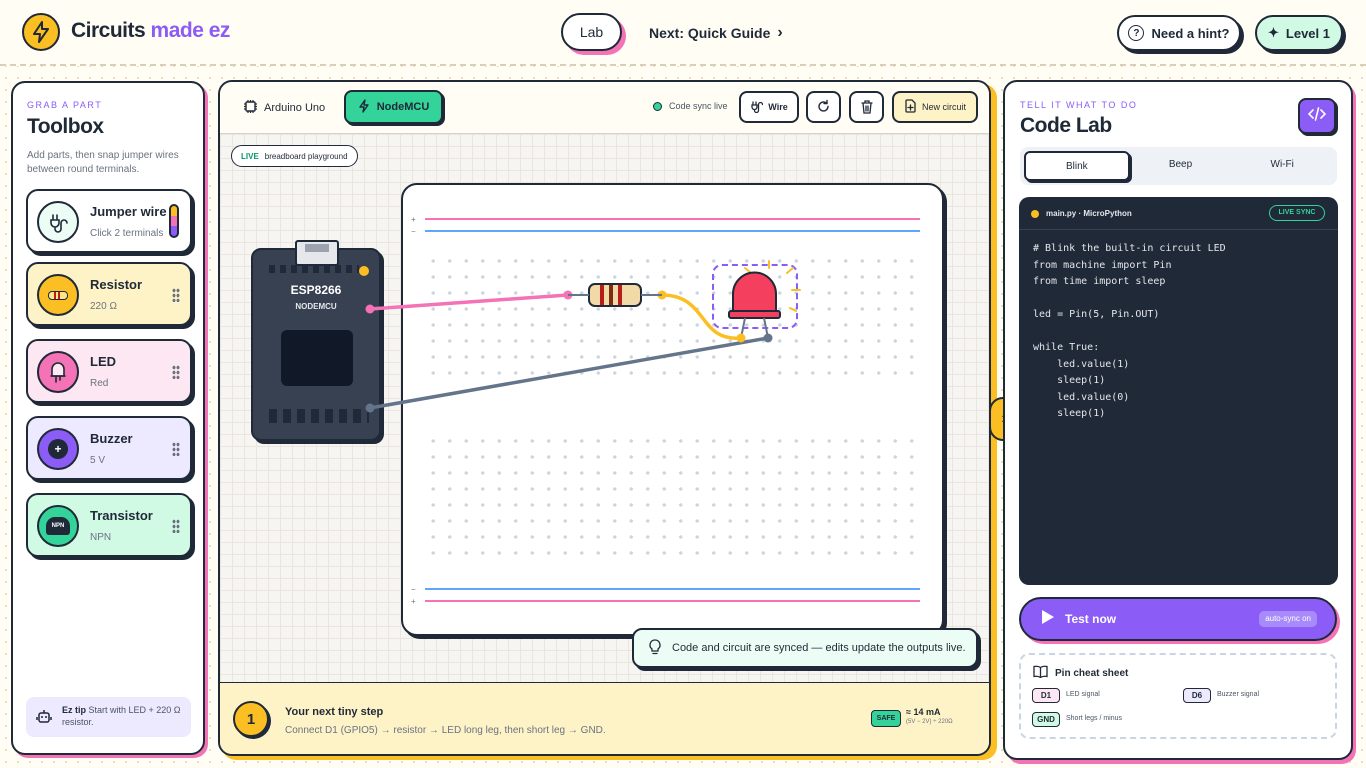 This screenshot has width=1366, height=768. Describe the element at coordinates (1035, 214) in the screenshot. I see `file-dot` at that location.